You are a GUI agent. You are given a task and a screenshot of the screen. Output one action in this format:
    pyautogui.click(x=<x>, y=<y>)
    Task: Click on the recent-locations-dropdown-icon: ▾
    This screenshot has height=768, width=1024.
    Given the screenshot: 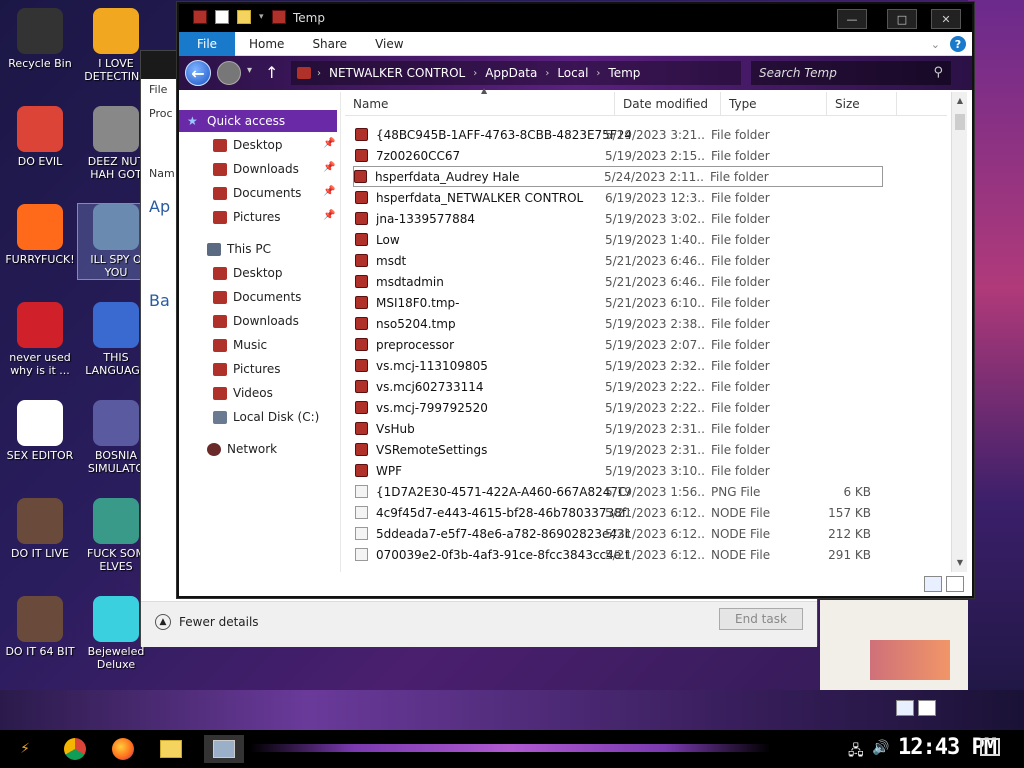 What is the action you would take?
    pyautogui.click(x=249, y=70)
    